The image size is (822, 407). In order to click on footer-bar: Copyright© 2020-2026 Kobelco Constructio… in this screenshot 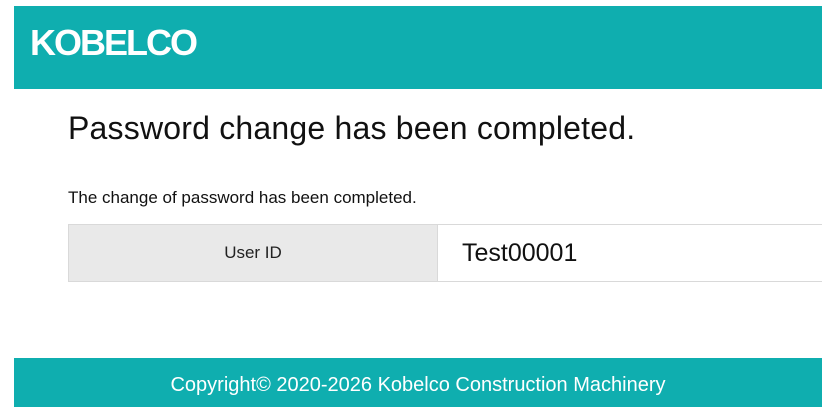, I will do `click(418, 382)`.